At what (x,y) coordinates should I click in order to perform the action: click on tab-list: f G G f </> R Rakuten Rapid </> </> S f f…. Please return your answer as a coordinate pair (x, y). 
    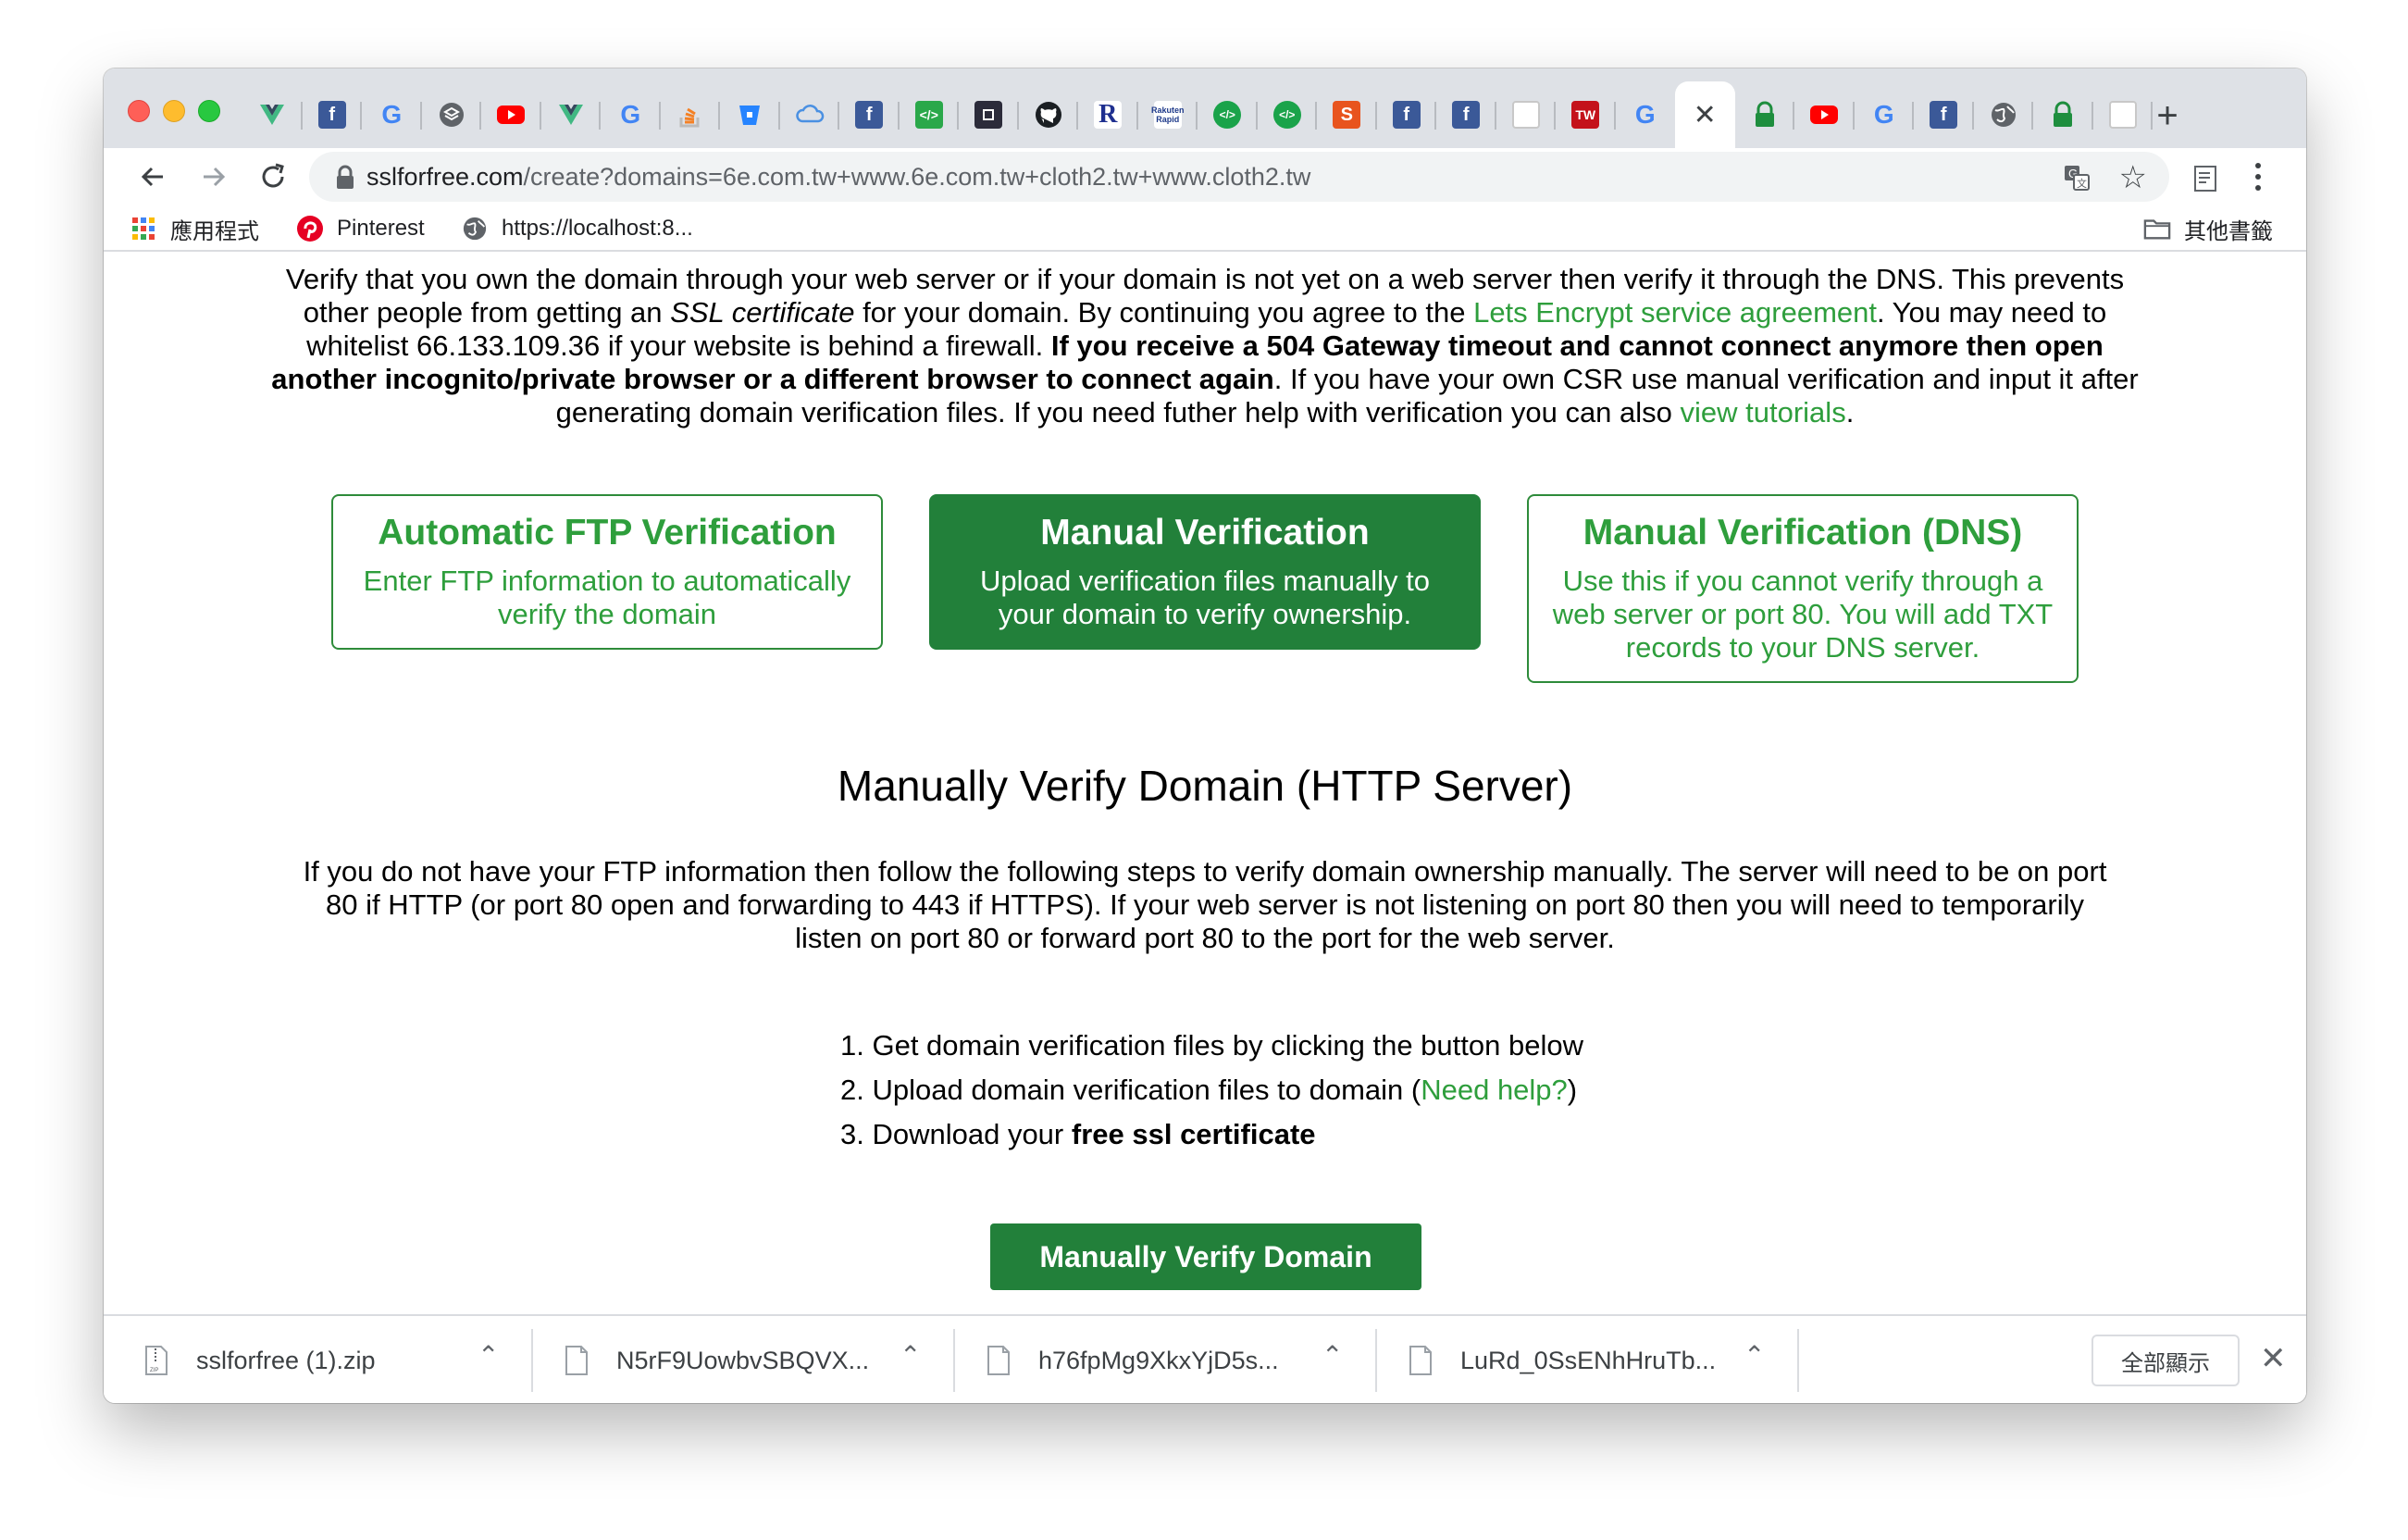
    Looking at the image, I should click on (1197, 114).